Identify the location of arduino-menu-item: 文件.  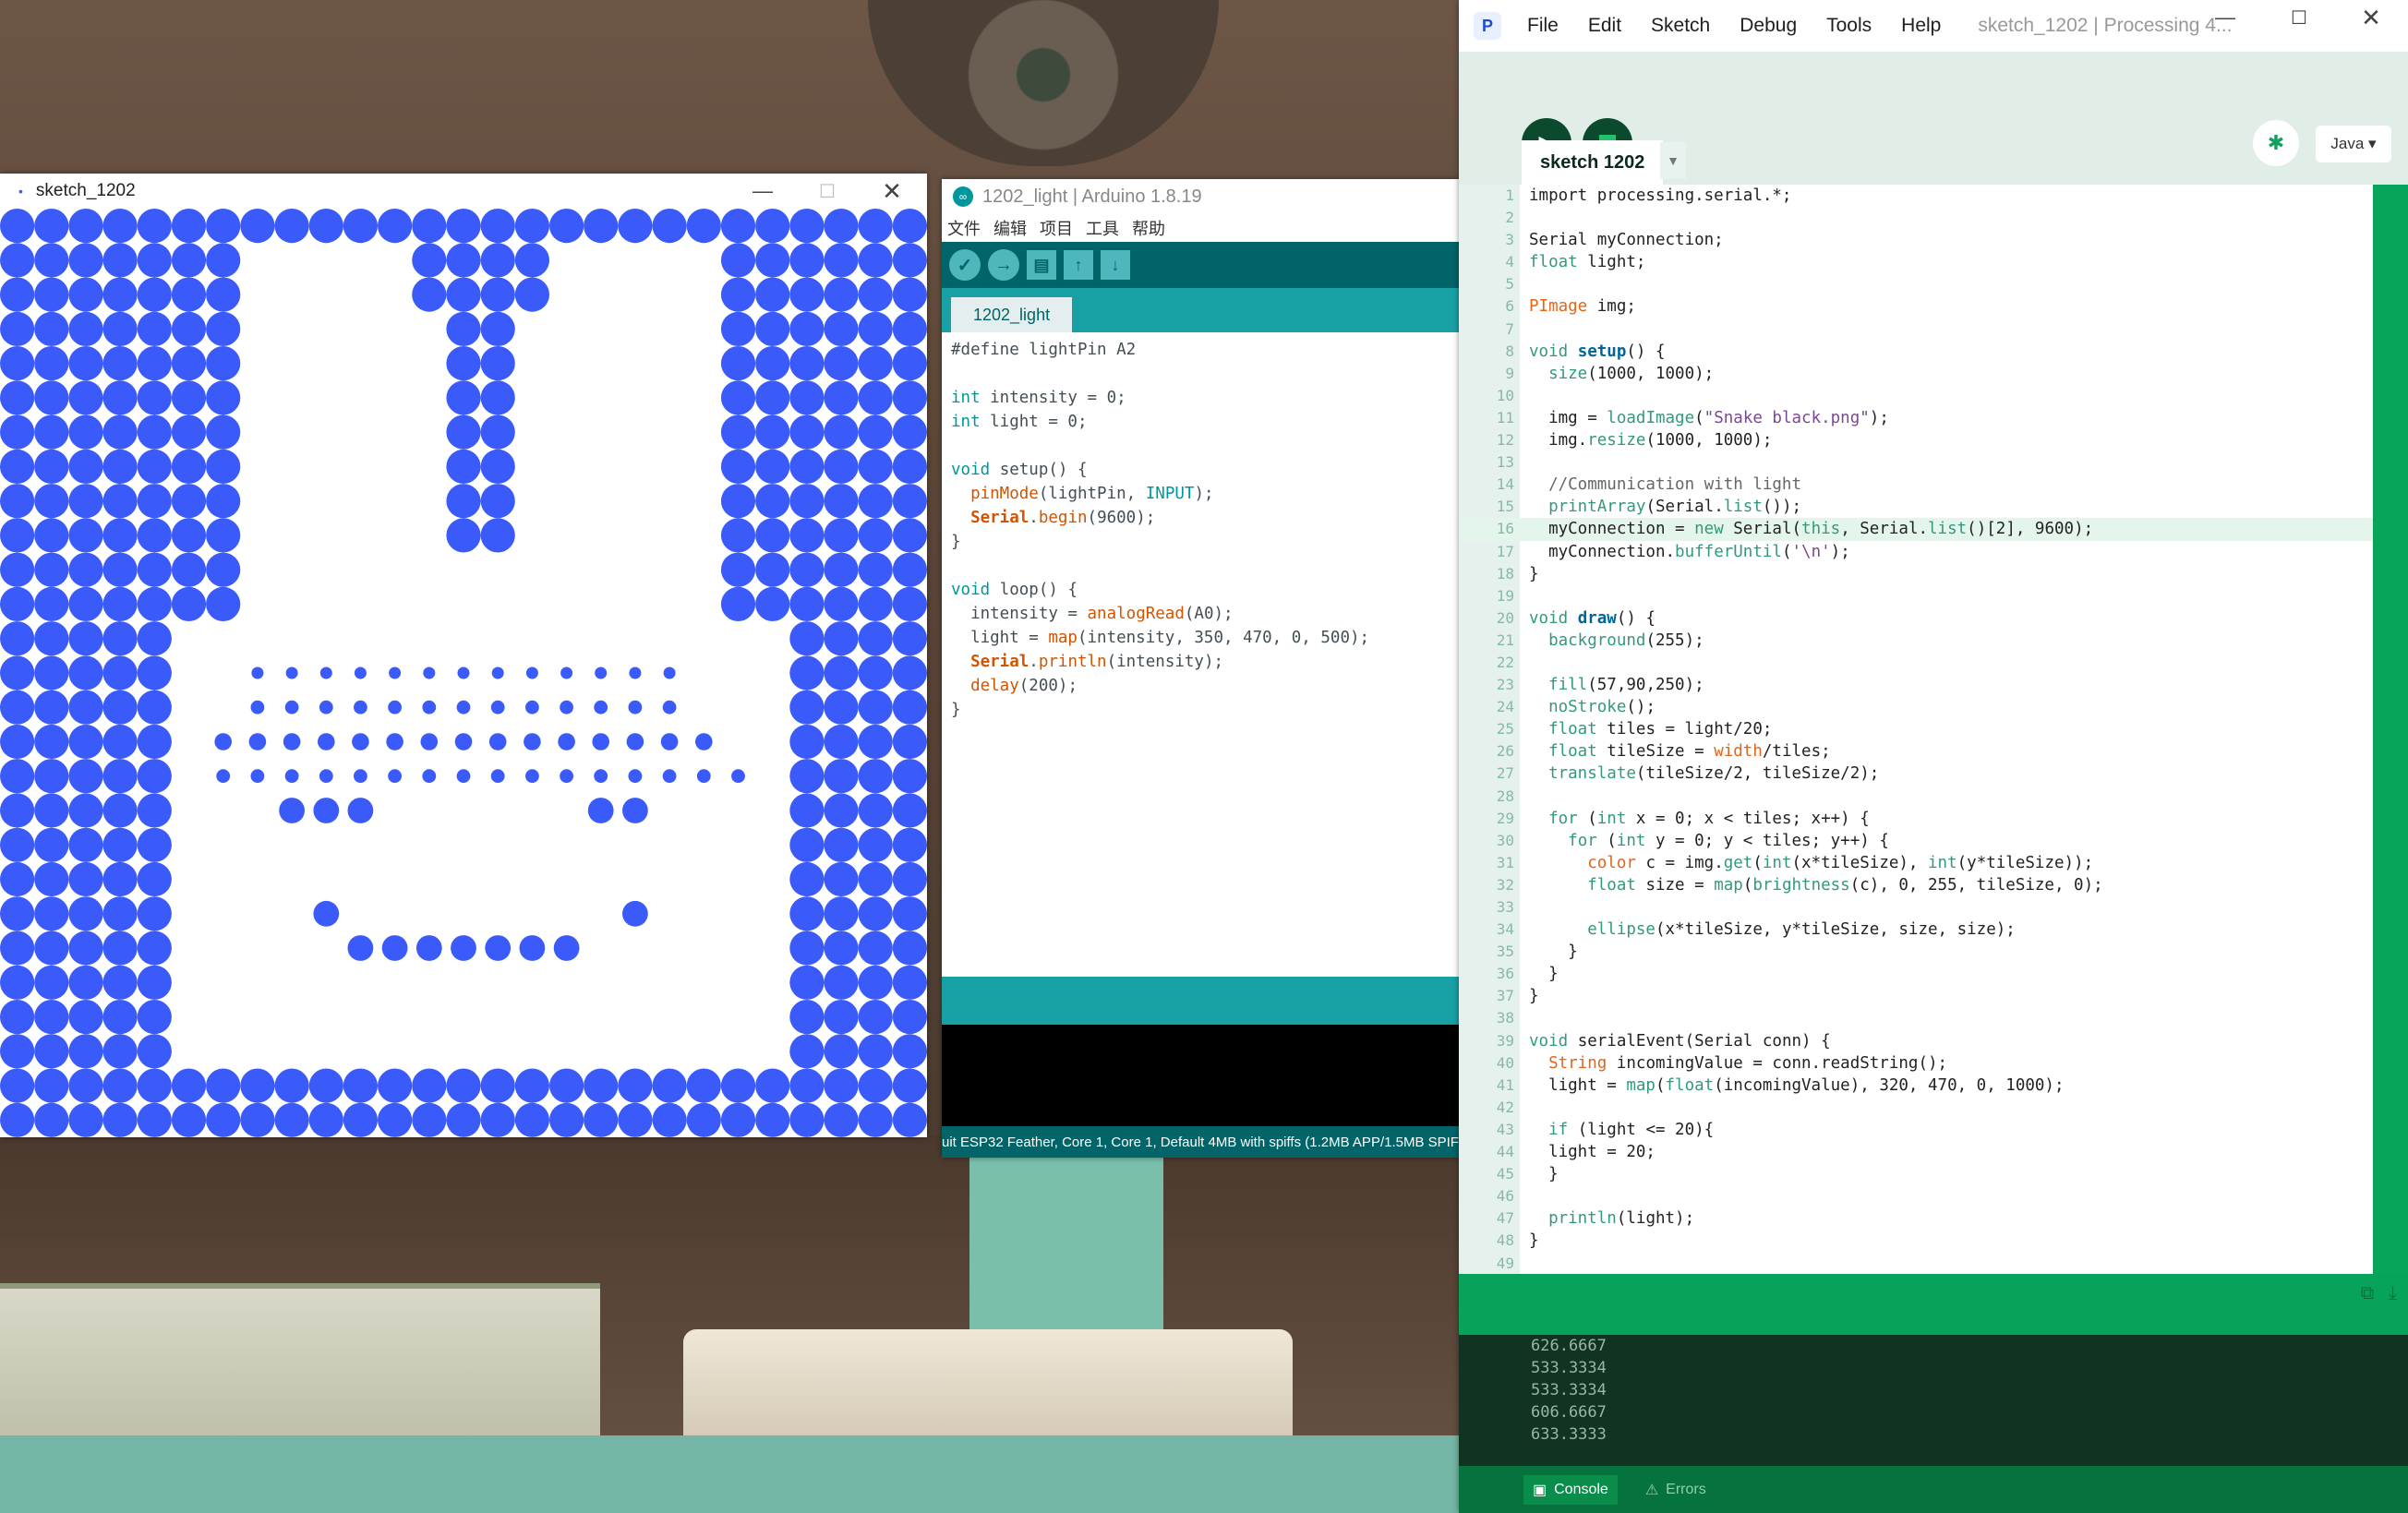
(964, 228).